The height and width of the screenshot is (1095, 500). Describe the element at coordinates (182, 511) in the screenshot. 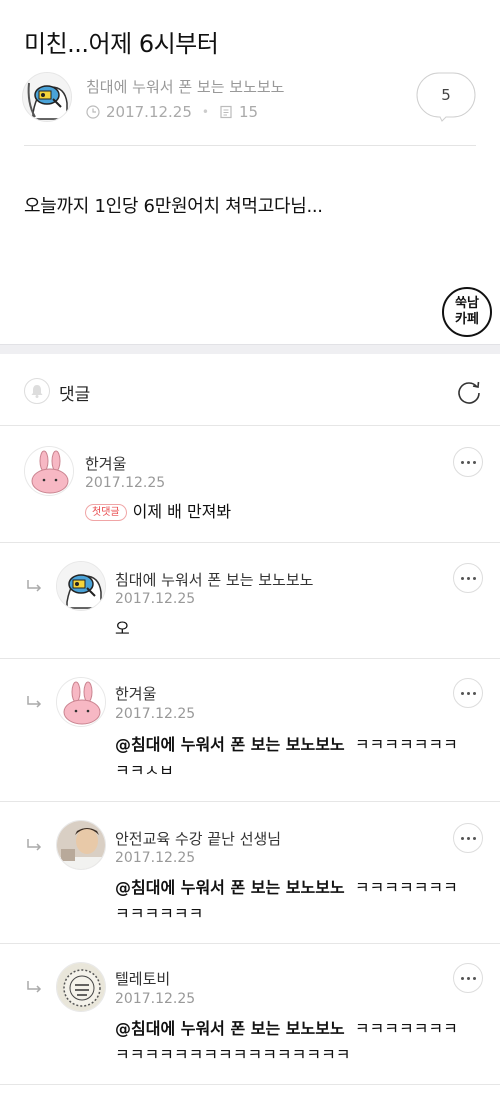

I see `comment-body: 이제 배 만져봐` at that location.